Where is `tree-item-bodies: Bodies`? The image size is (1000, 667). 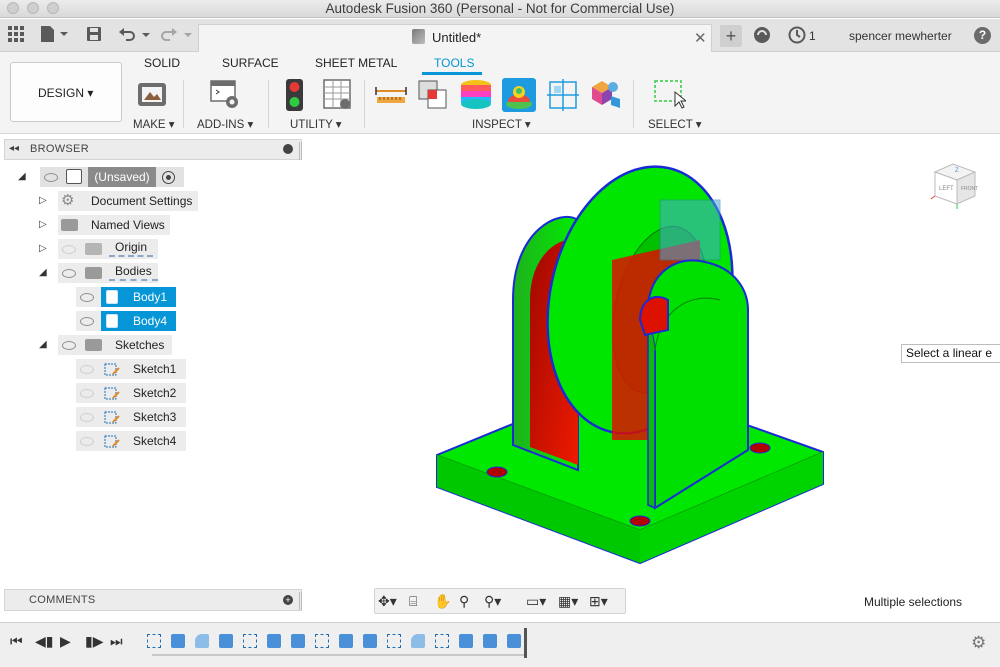
tree-item-bodies: Bodies is located at coordinates (133, 272).